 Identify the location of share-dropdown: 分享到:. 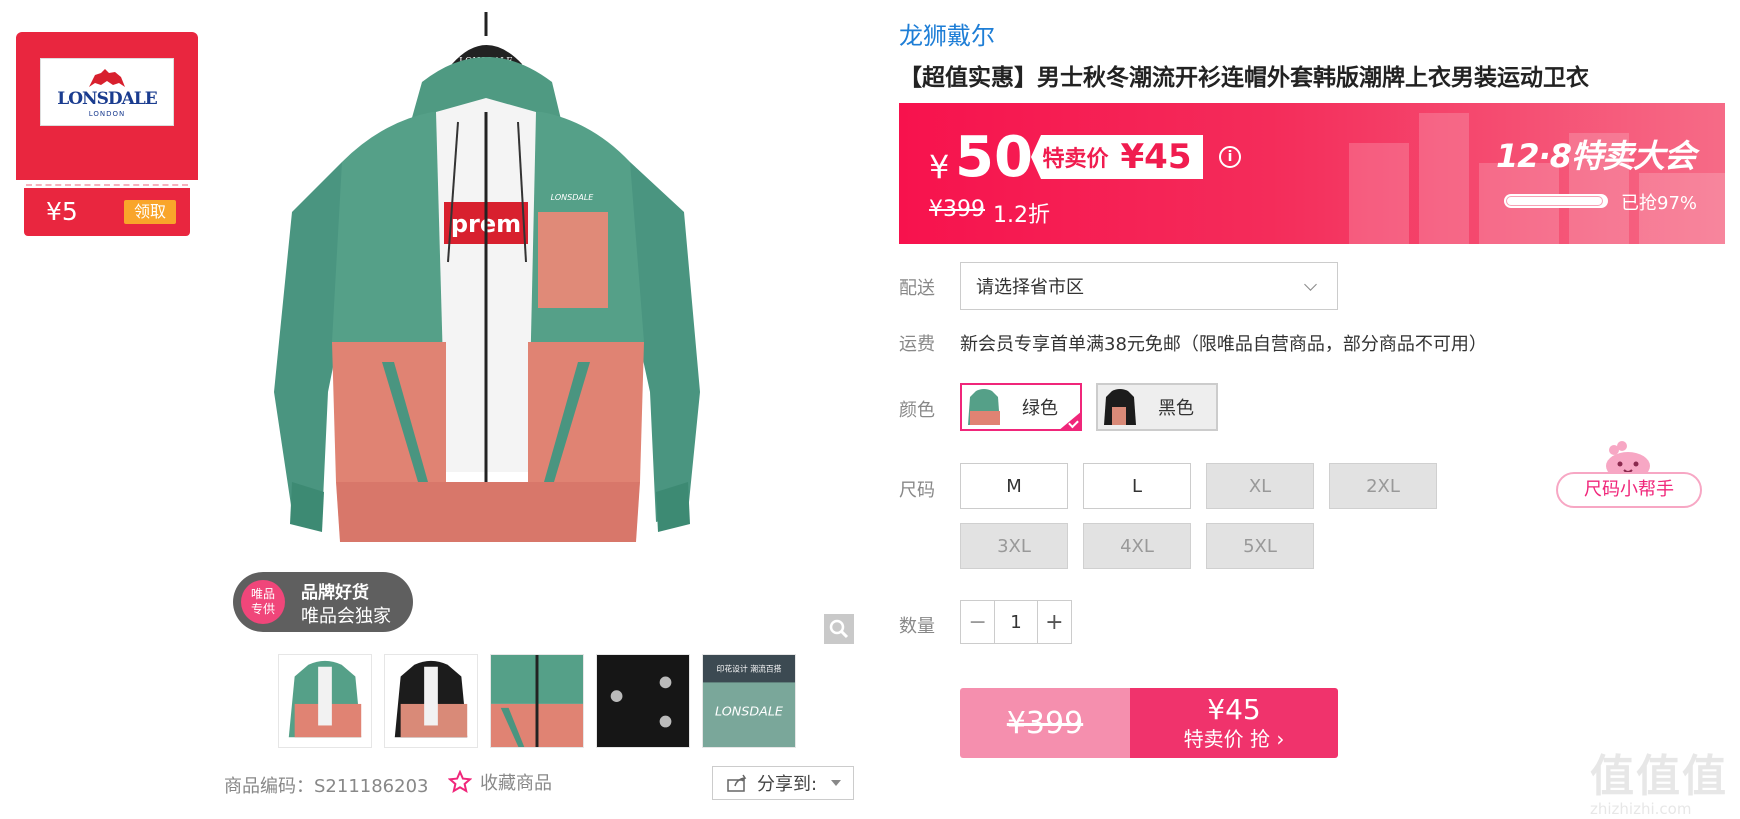
(783, 783).